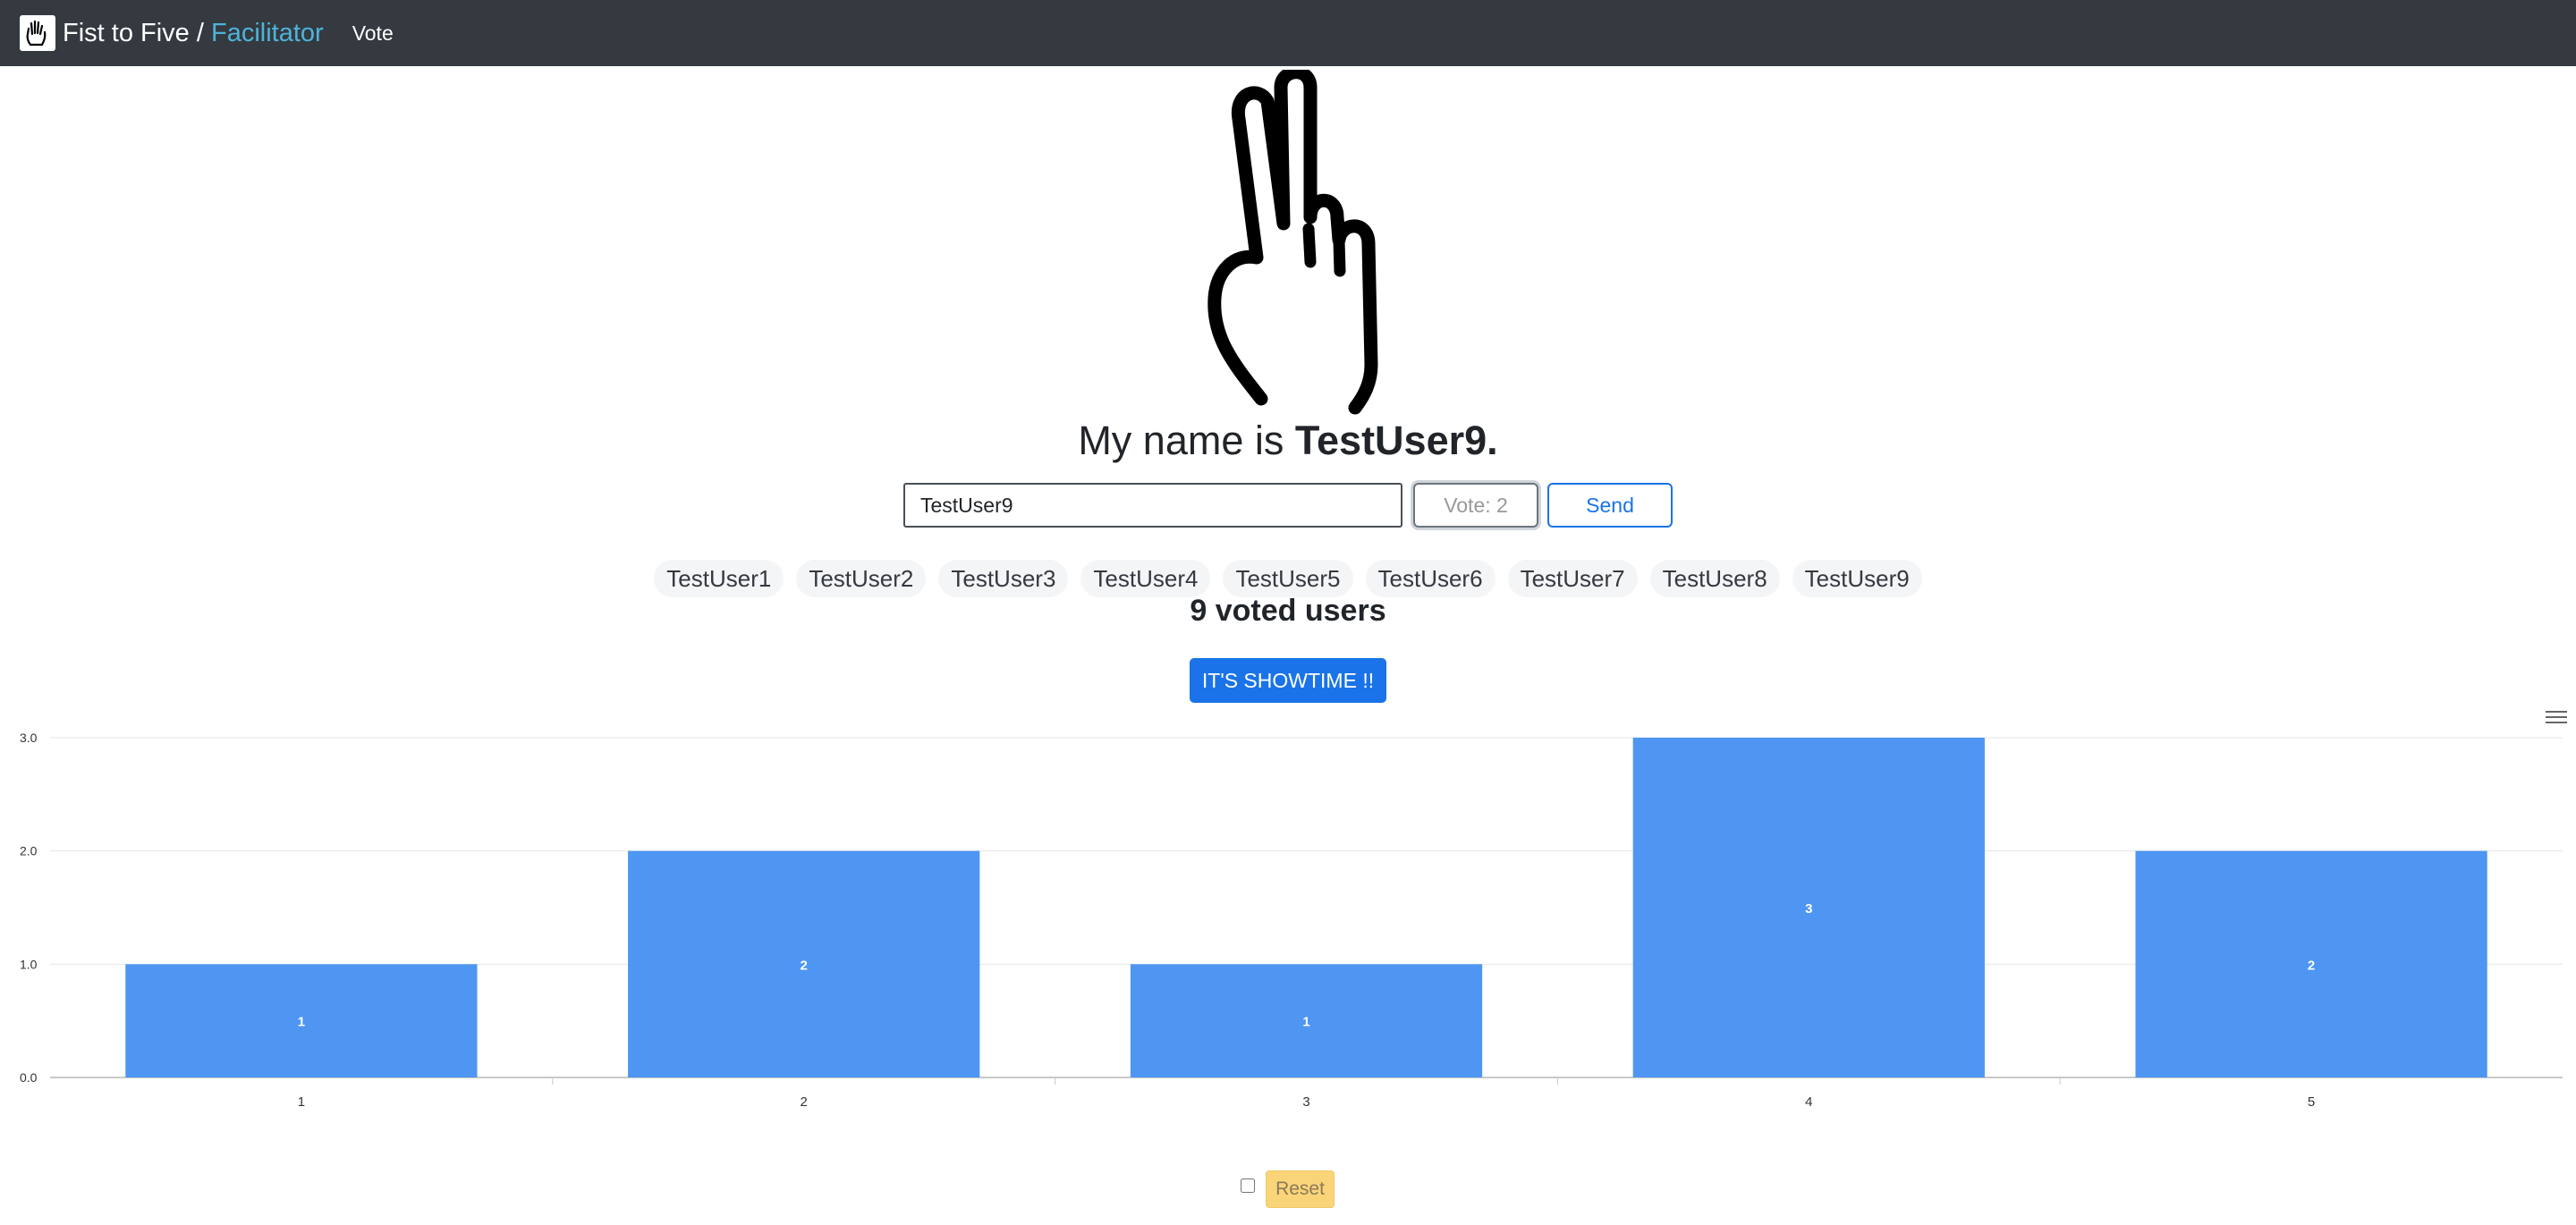 The height and width of the screenshot is (1225, 2576). What do you see at coordinates (1288, 33) in the screenshot?
I see `navbar: Fist to Five / Facilitator Vote` at bounding box center [1288, 33].